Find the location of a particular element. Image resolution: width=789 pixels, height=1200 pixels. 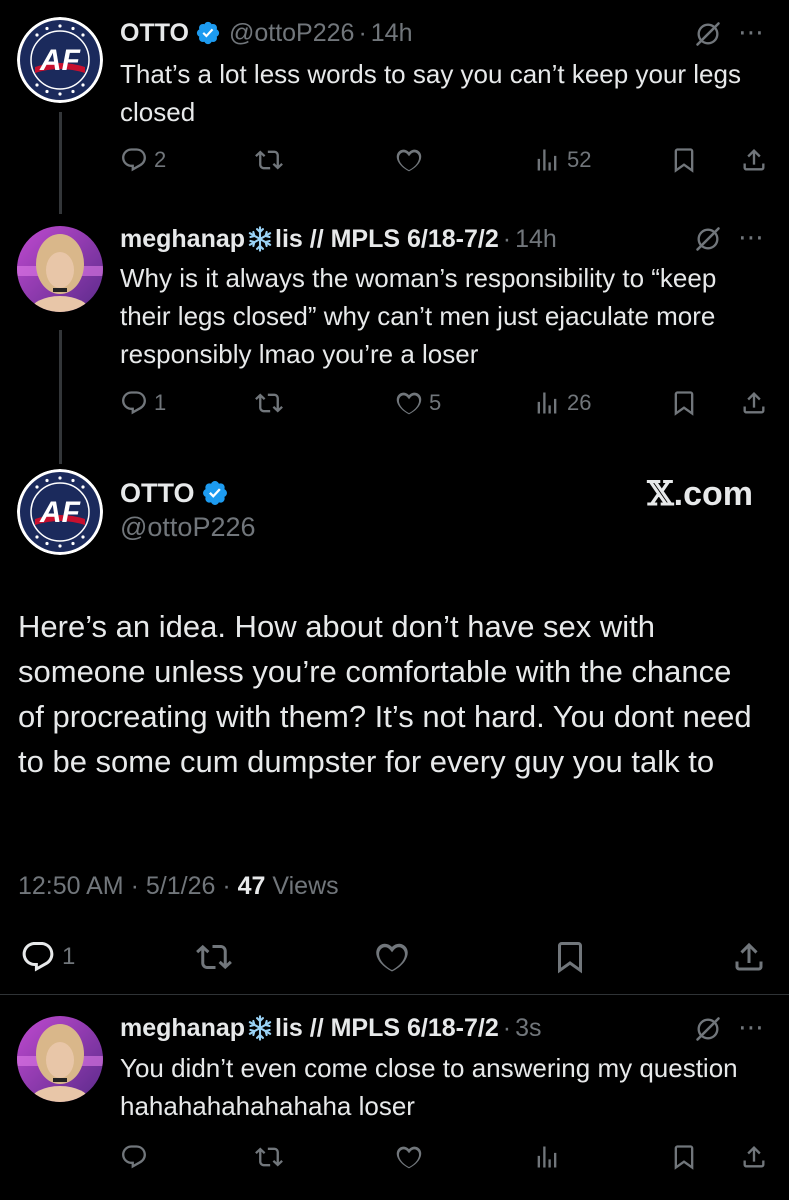

tweet-meta: 12:50 AM · 5/1/26 · 47 Views is located at coordinates (178, 886).